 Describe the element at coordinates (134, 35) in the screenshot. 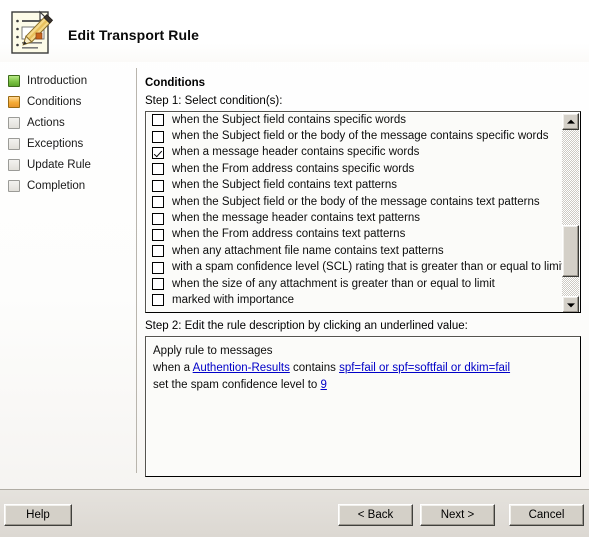

I see `page-title: Edit Transport Rule` at that location.